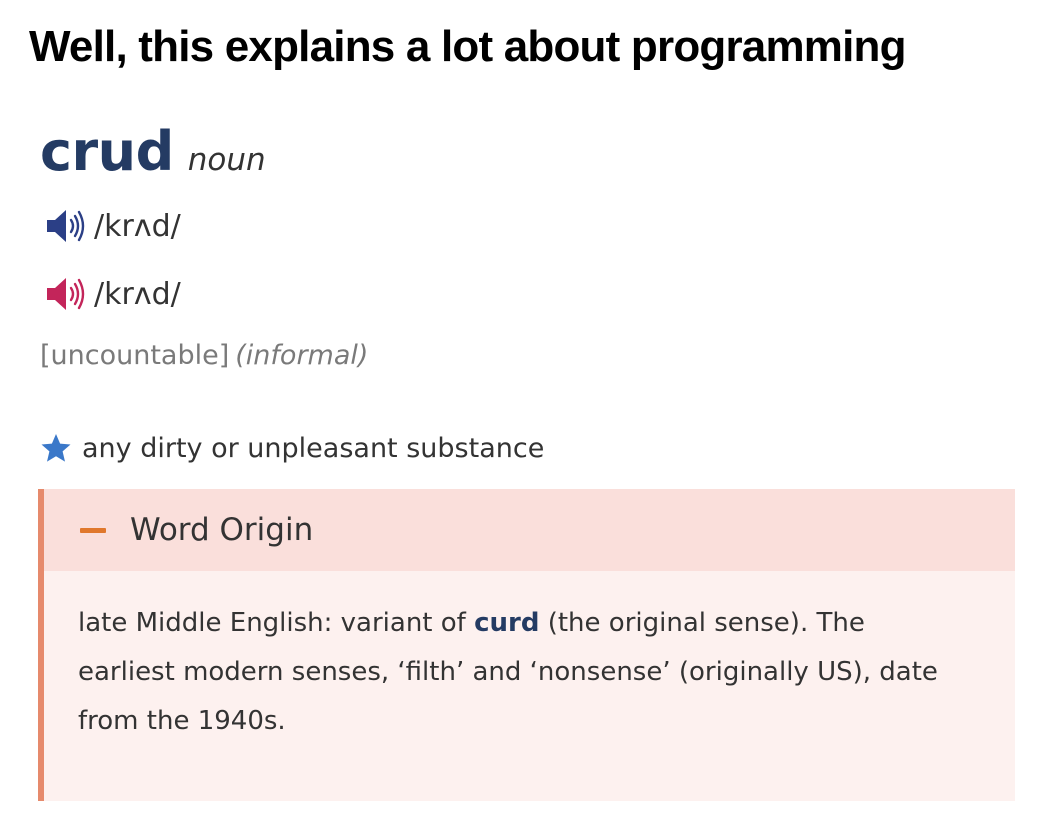  I want to click on grammar-code: [uncountable], so click(135, 355).